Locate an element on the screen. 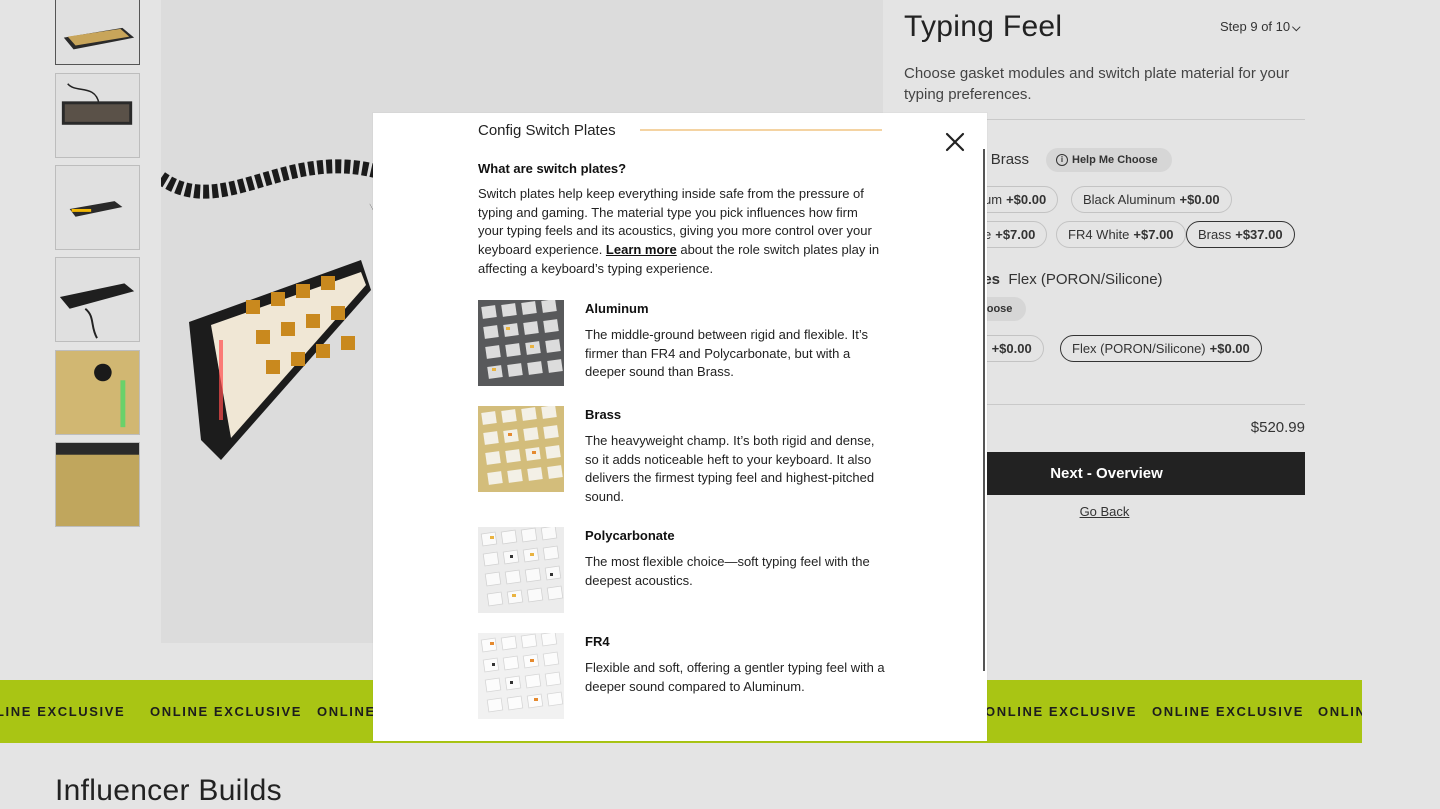  banner-item: ONLIN is located at coordinates (1340, 711).